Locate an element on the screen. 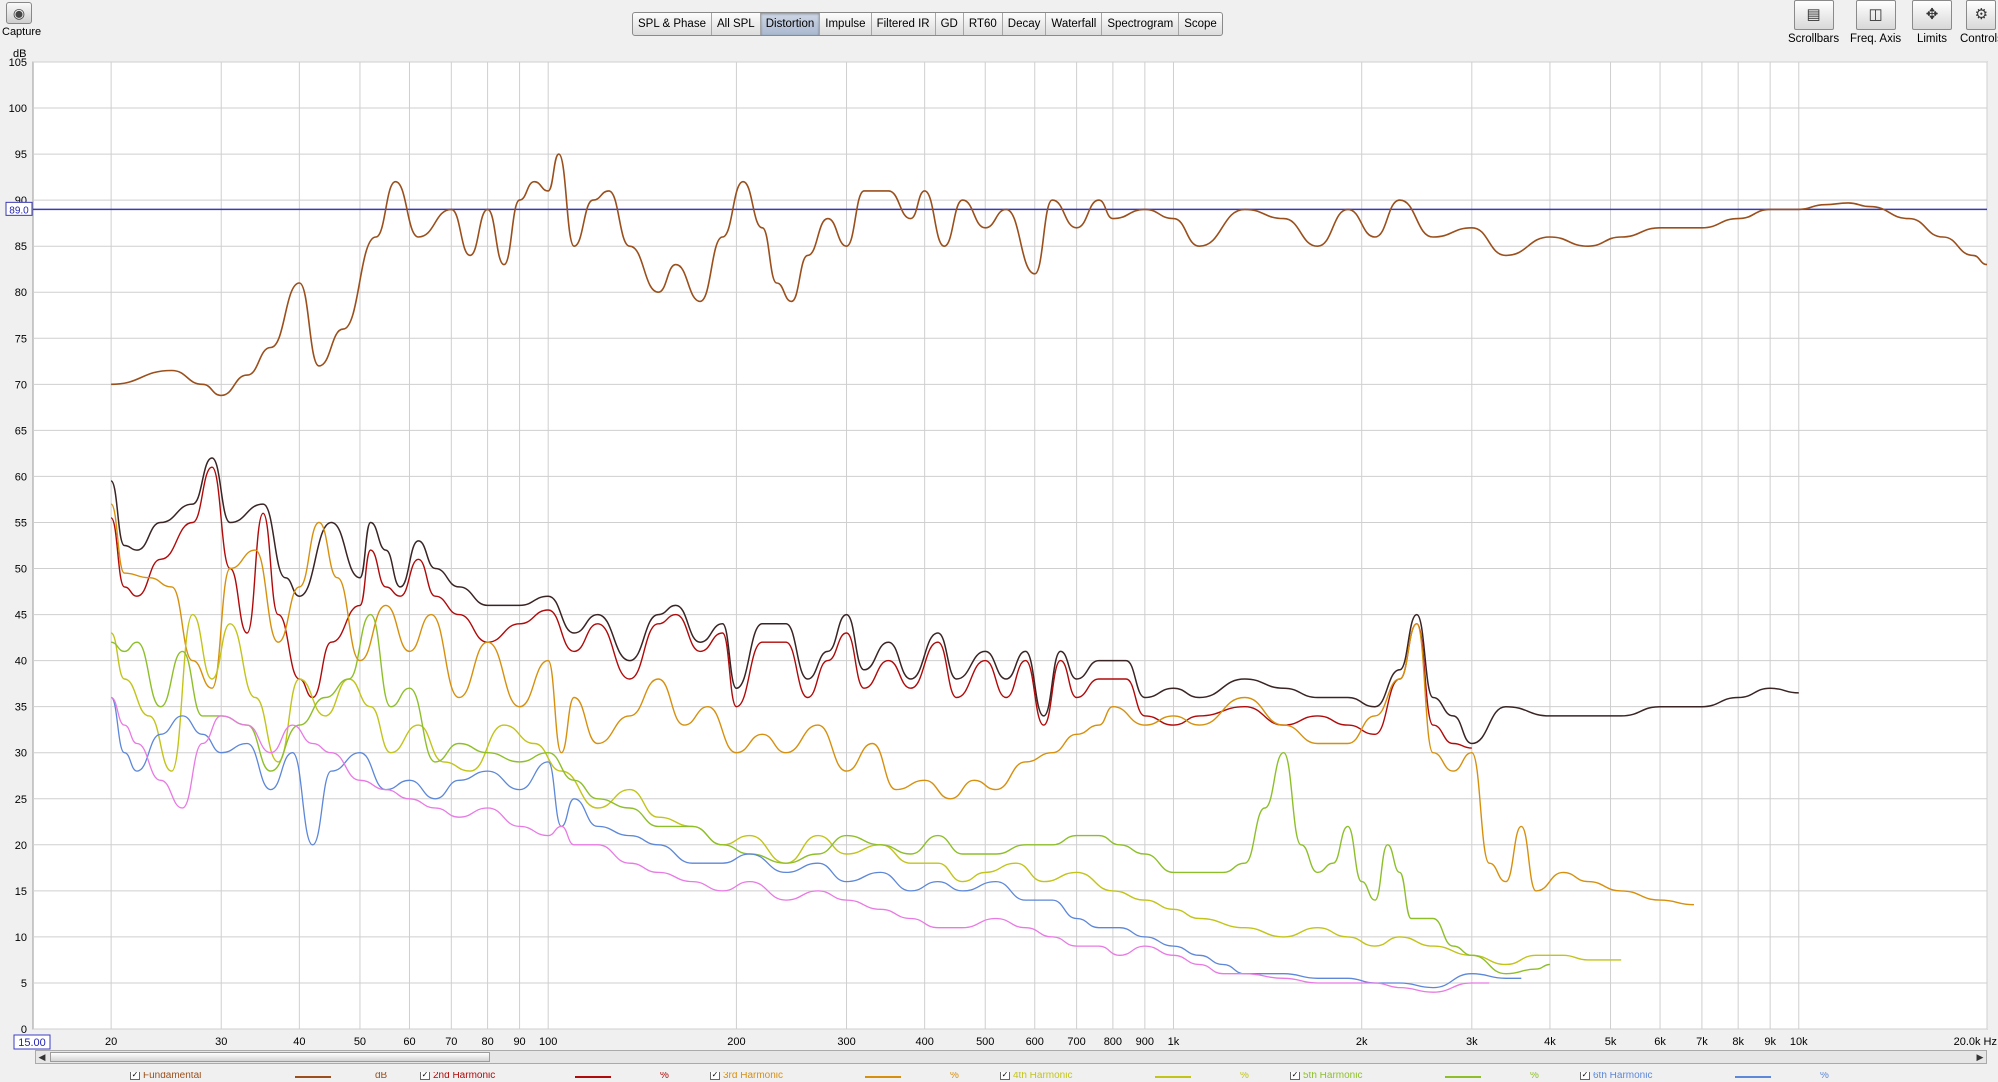  x-tick-label: 90 is located at coordinates (519, 1042).